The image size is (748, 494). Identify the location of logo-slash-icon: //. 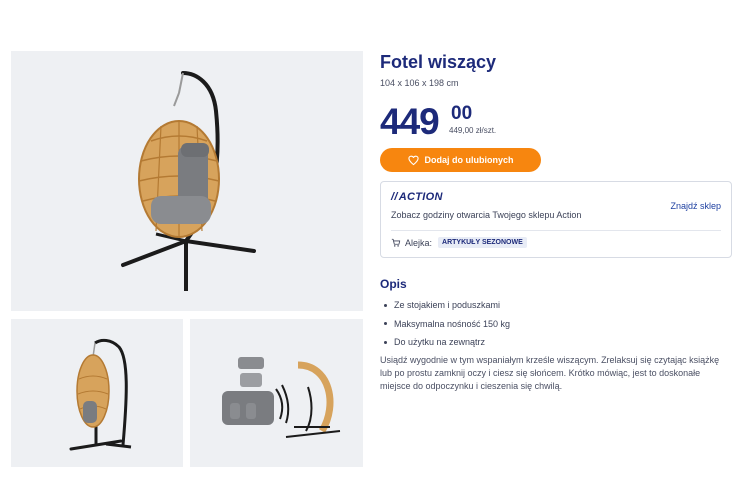
(394, 197).